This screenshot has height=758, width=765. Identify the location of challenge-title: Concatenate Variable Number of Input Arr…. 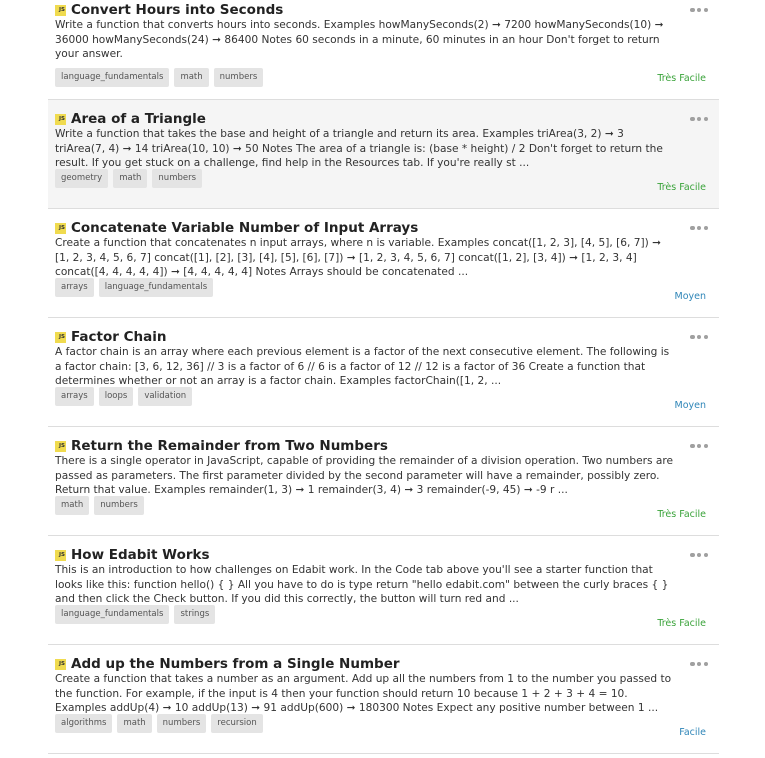
(244, 228).